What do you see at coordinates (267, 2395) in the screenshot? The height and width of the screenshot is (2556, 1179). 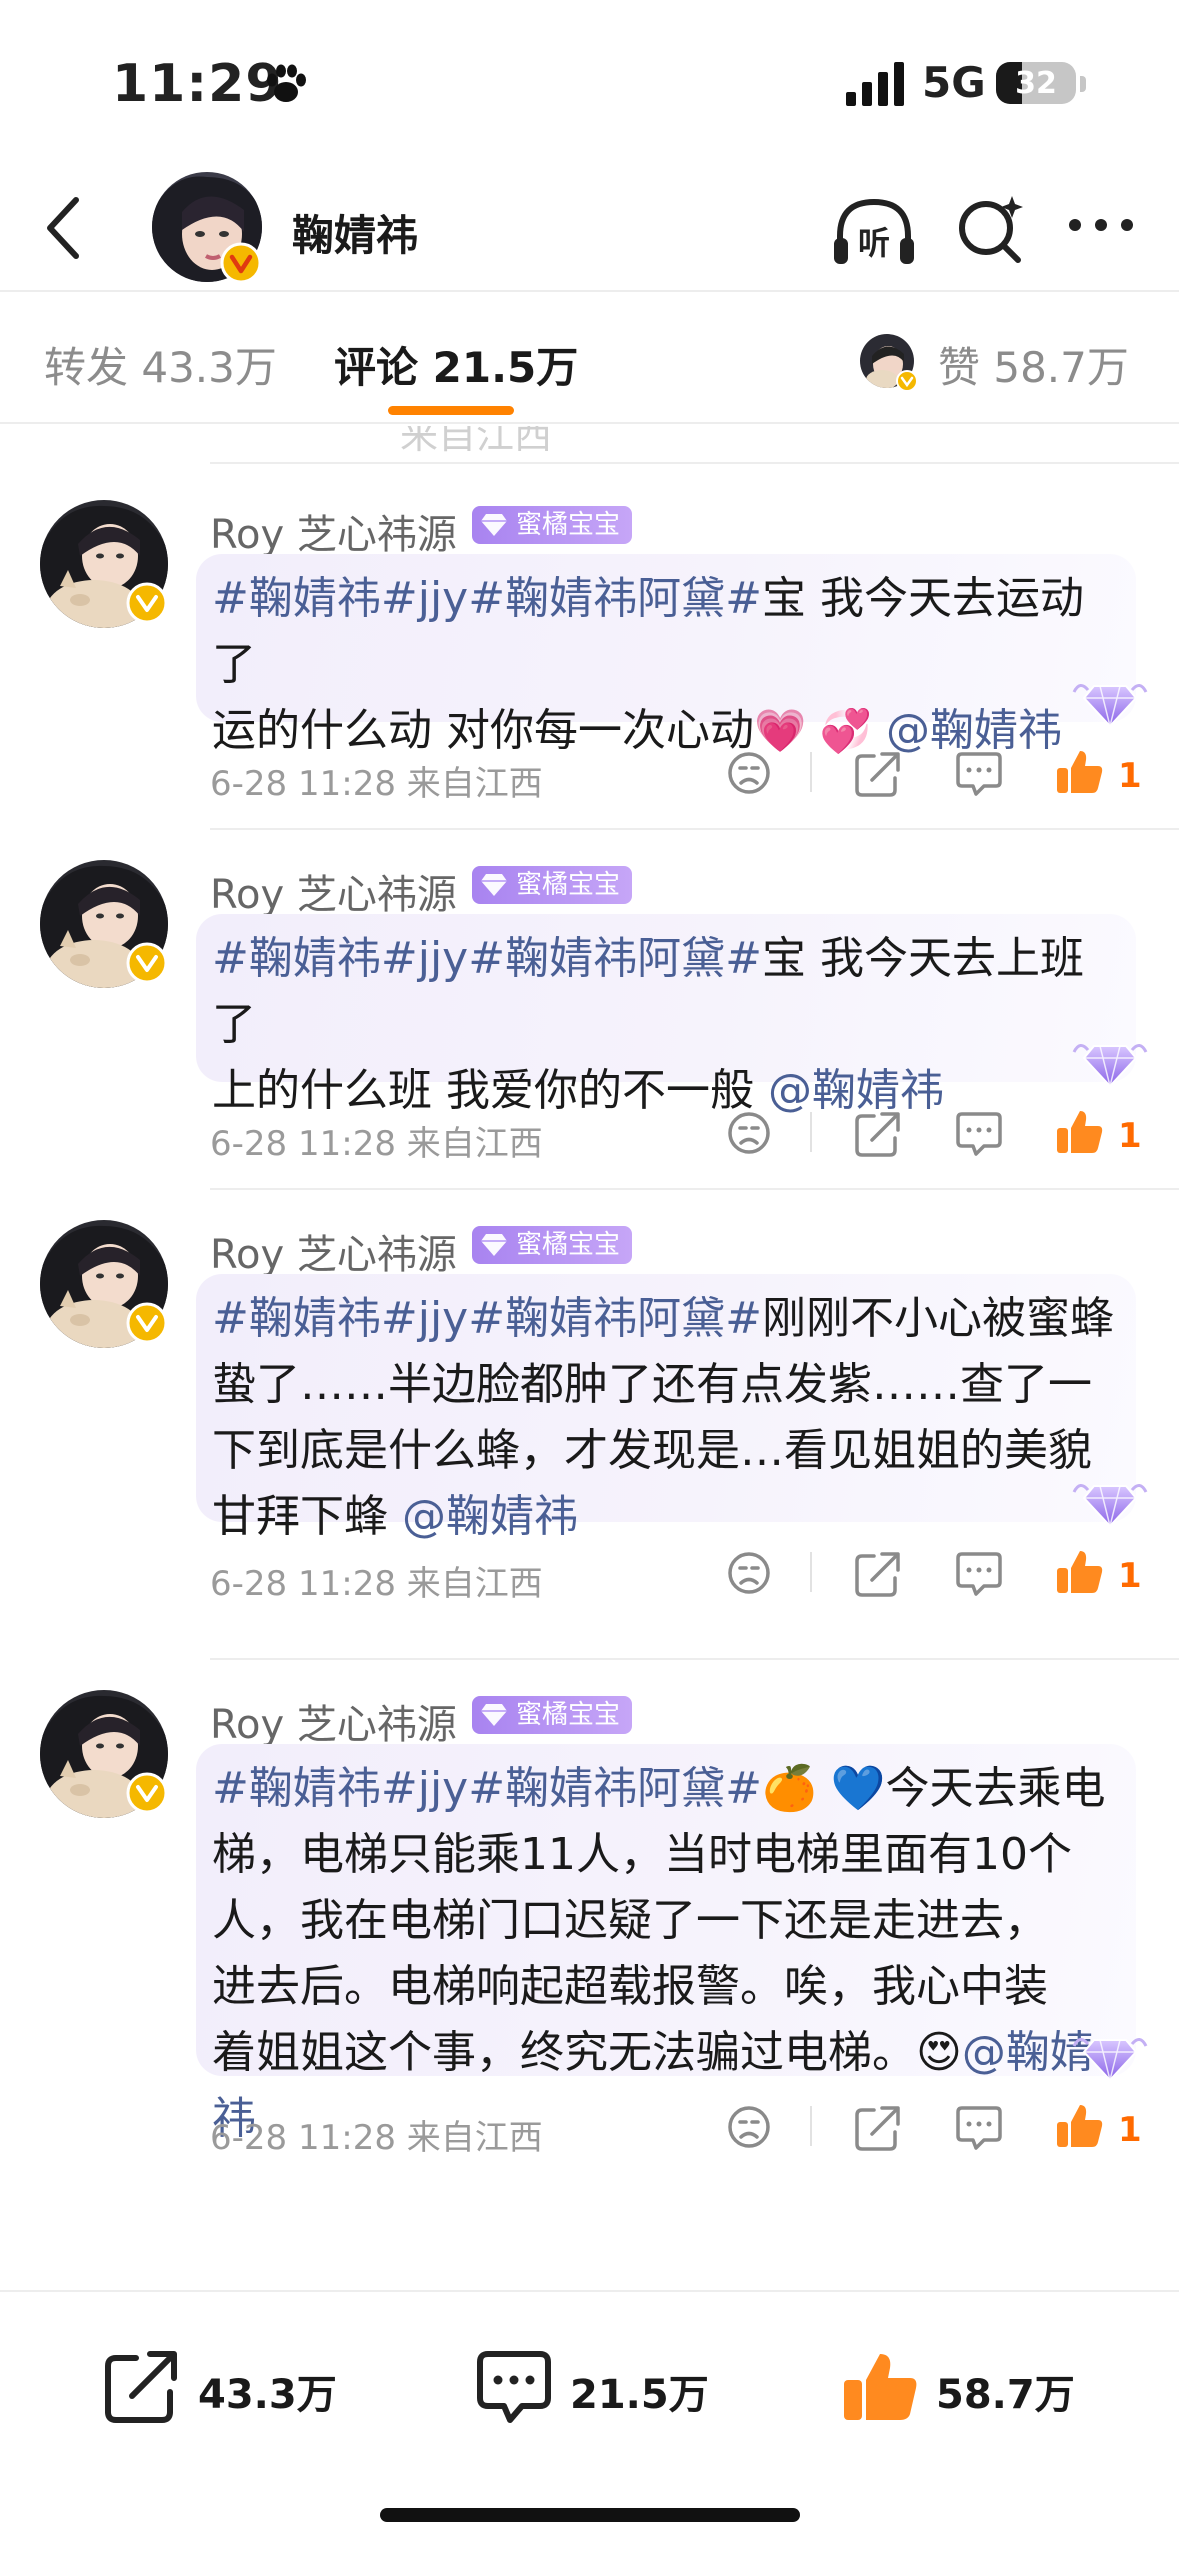 I see `repost-count: 43.3万` at bounding box center [267, 2395].